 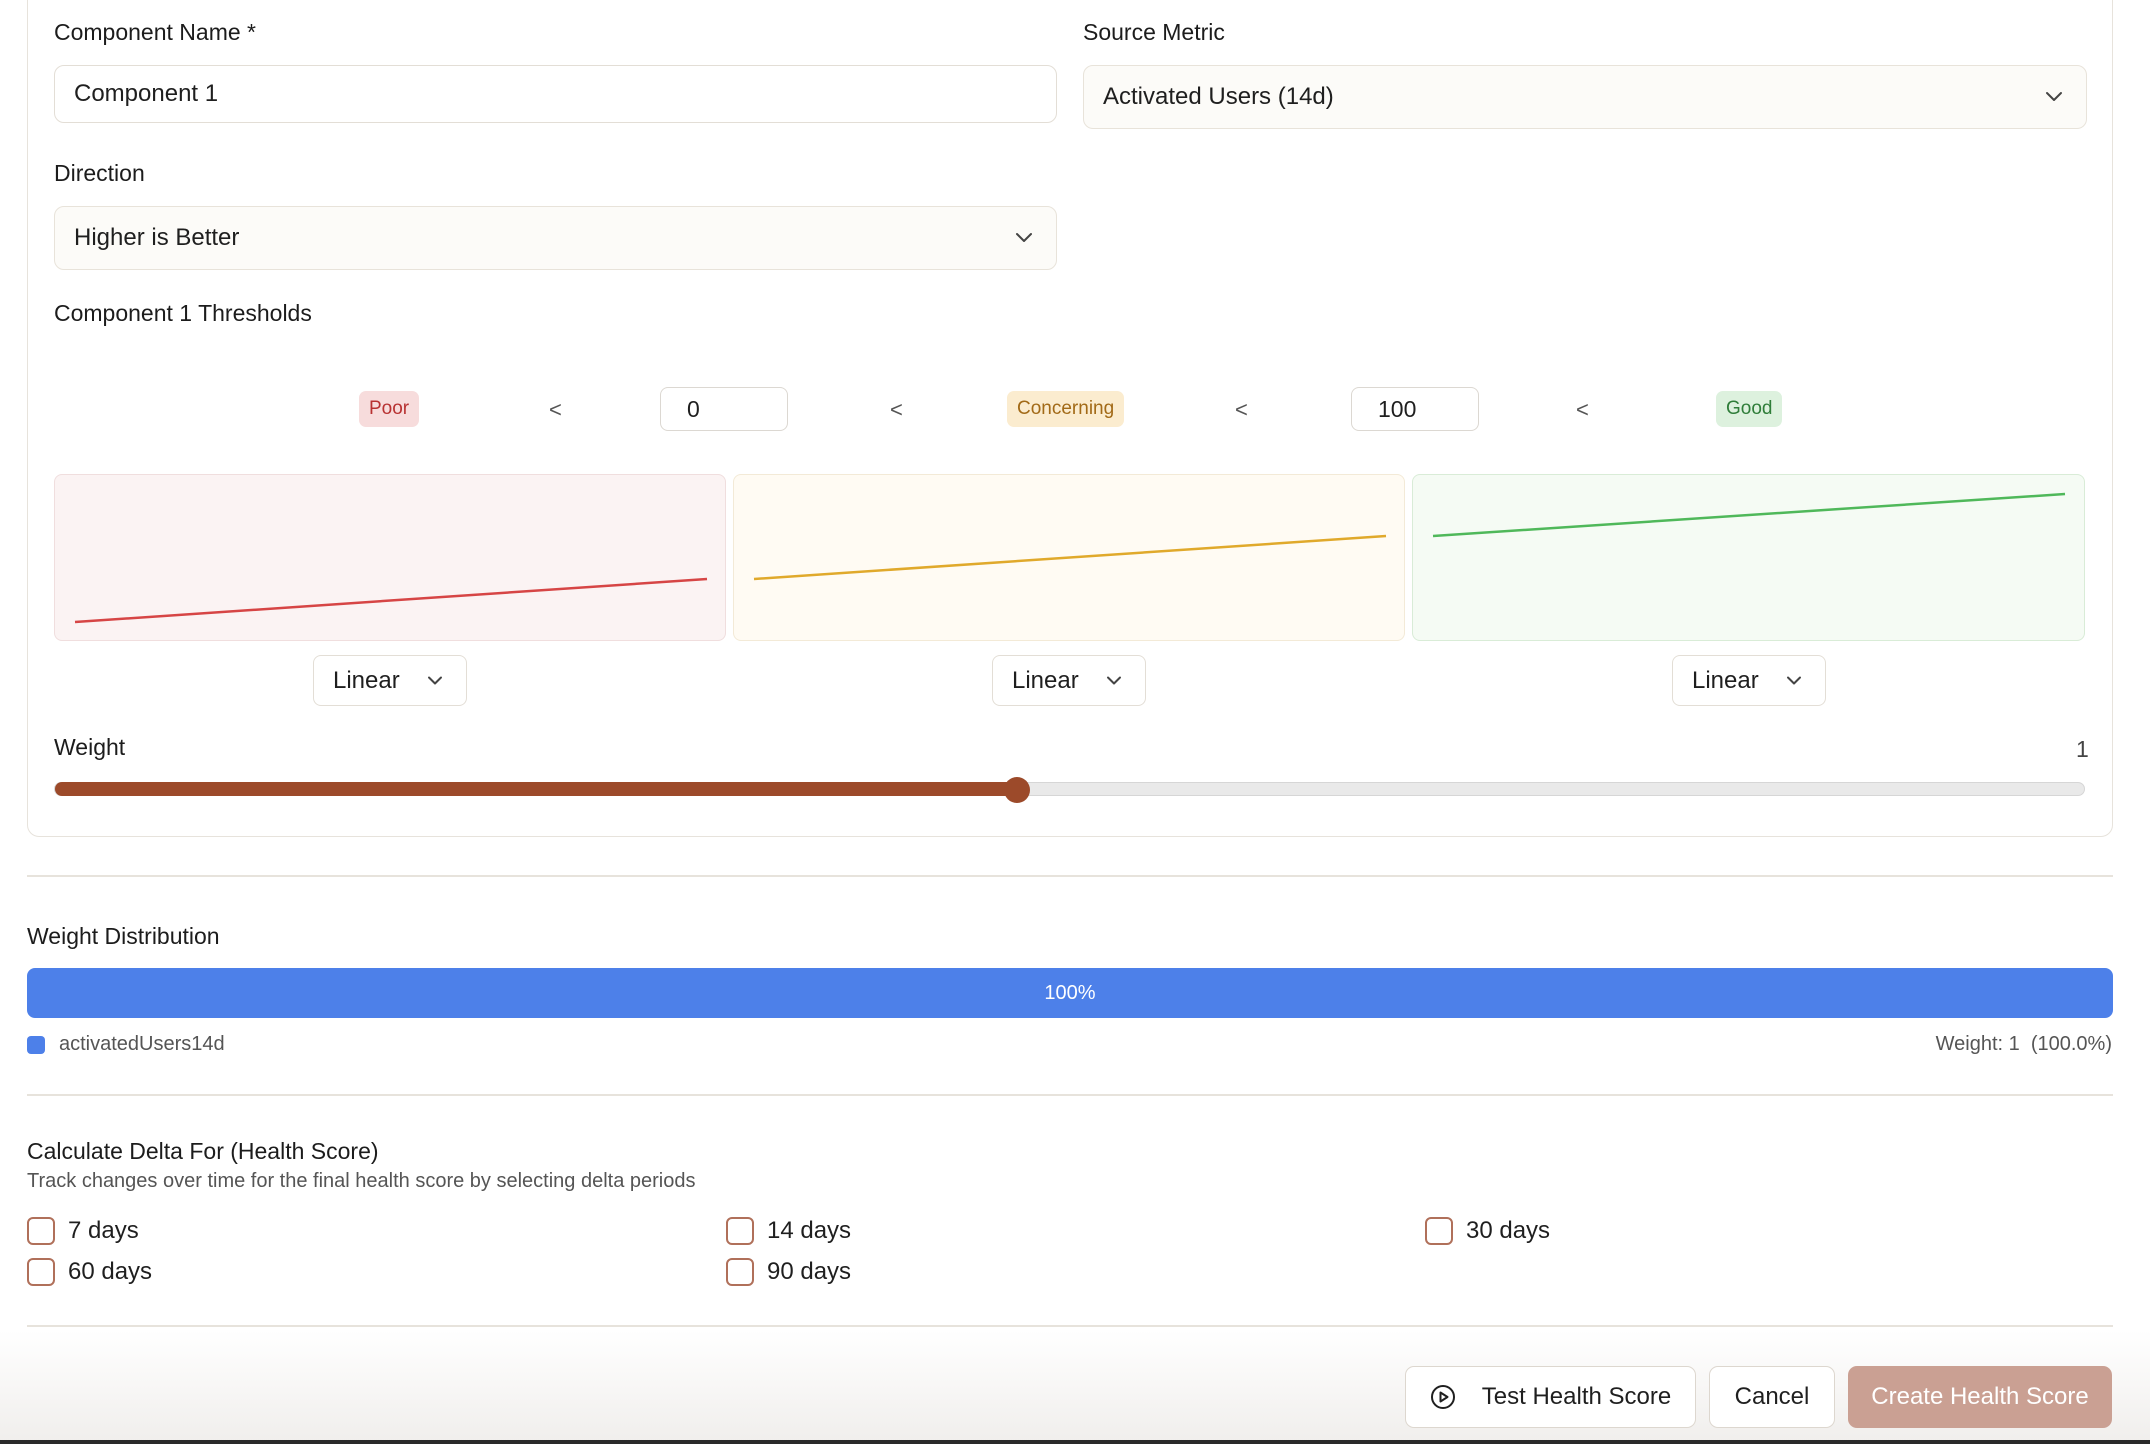 What do you see at coordinates (1397, 408) in the screenshot?
I see `upper-threshold-value: 100` at bounding box center [1397, 408].